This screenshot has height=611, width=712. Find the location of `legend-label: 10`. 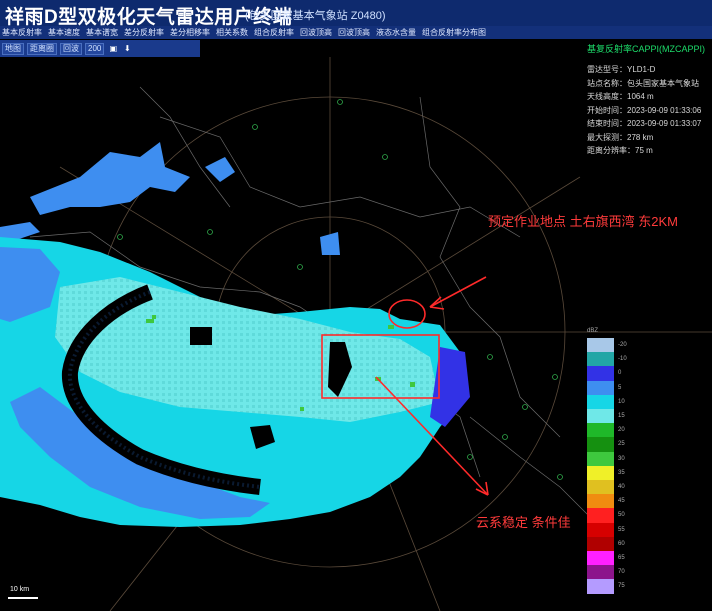

legend-label: 10 is located at coordinates (621, 401).